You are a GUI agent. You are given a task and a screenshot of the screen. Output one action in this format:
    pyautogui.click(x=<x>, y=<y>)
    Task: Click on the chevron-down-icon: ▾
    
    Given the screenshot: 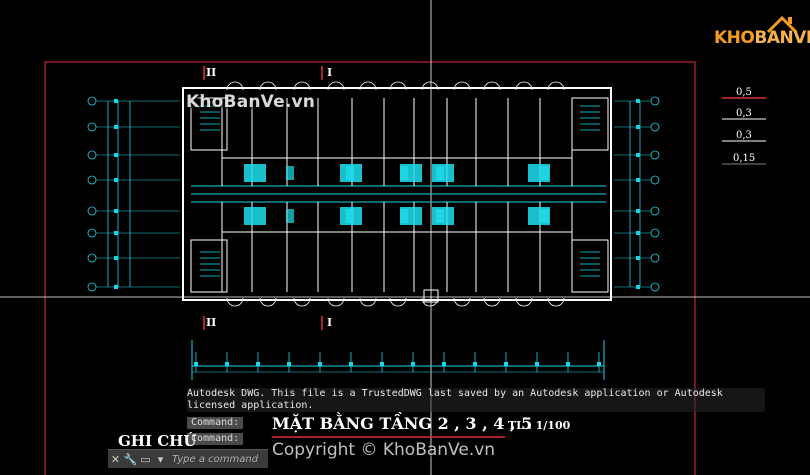 What is the action you would take?
    pyautogui.click(x=160, y=459)
    